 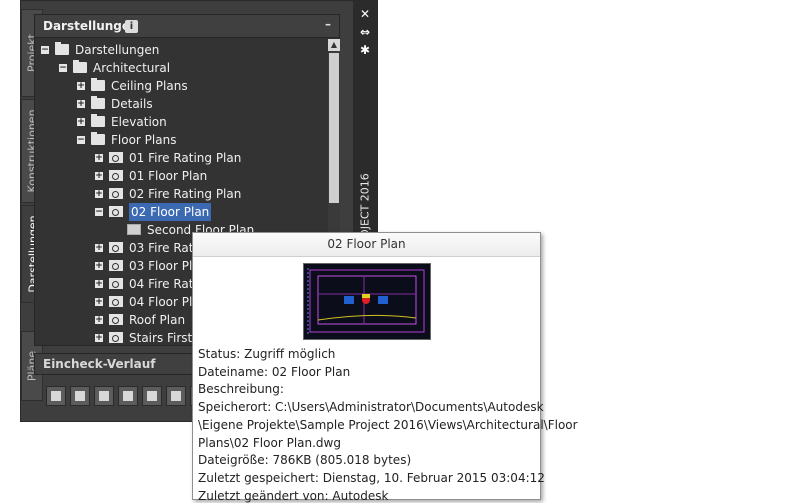 What do you see at coordinates (274, 371) in the screenshot?
I see `tooltip-line: Dateiname: 02 Floor Plan` at bounding box center [274, 371].